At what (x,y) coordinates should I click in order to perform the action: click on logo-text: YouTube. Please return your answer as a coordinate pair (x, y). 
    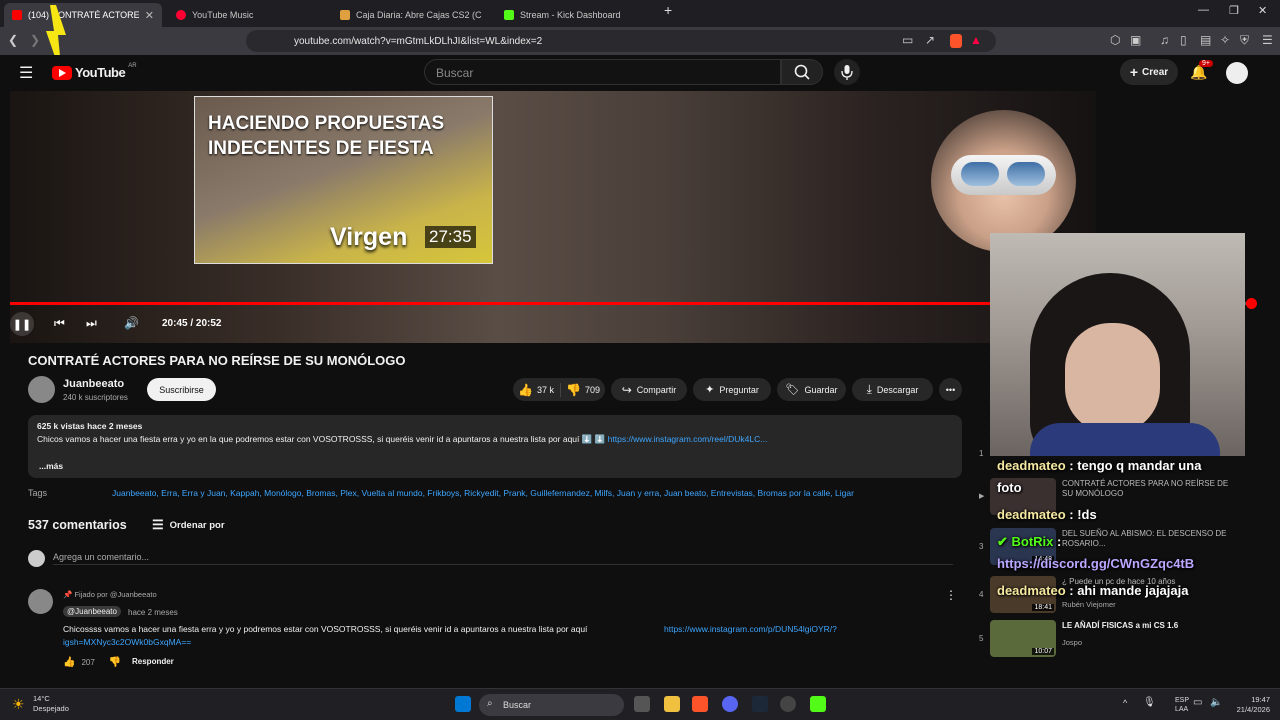
    Looking at the image, I should click on (100, 72).